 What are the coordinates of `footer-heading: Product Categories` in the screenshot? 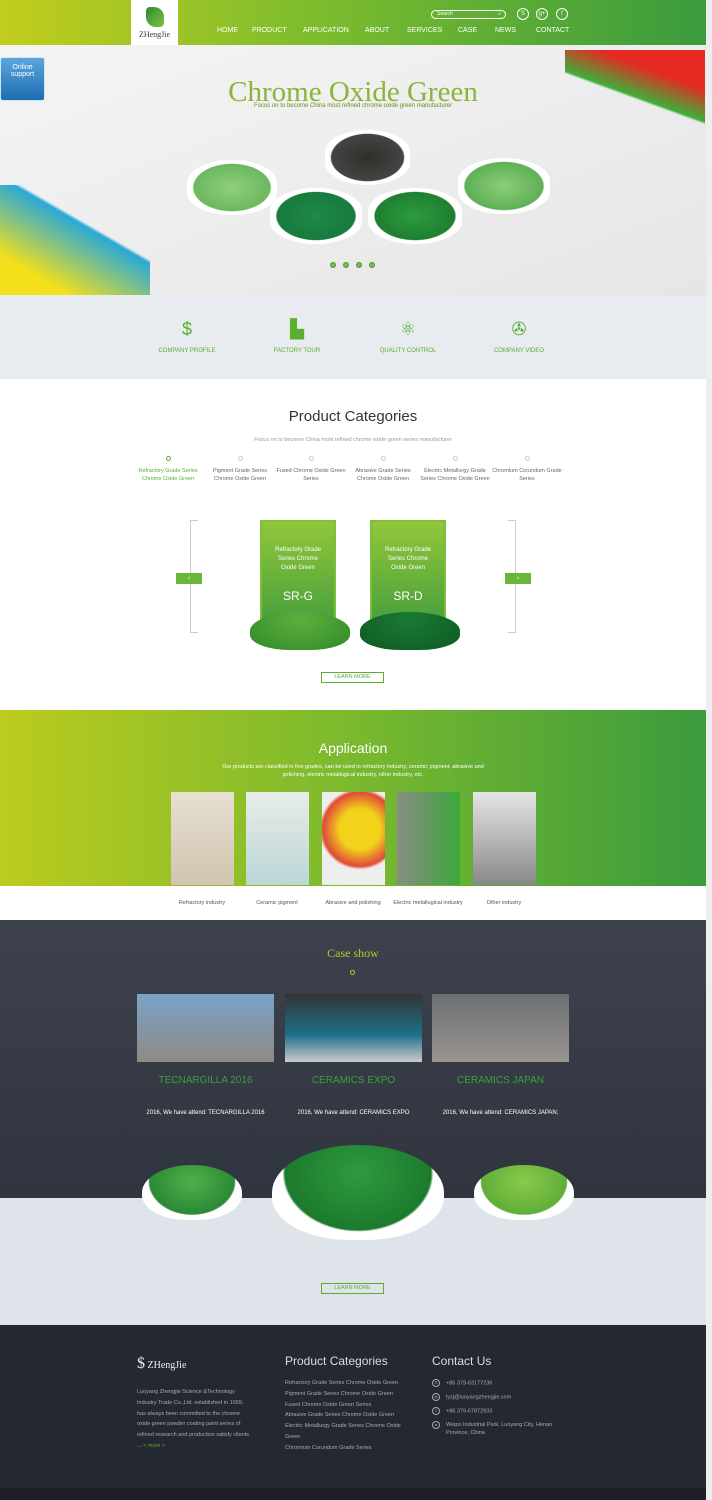 It's located at (336, 1361).